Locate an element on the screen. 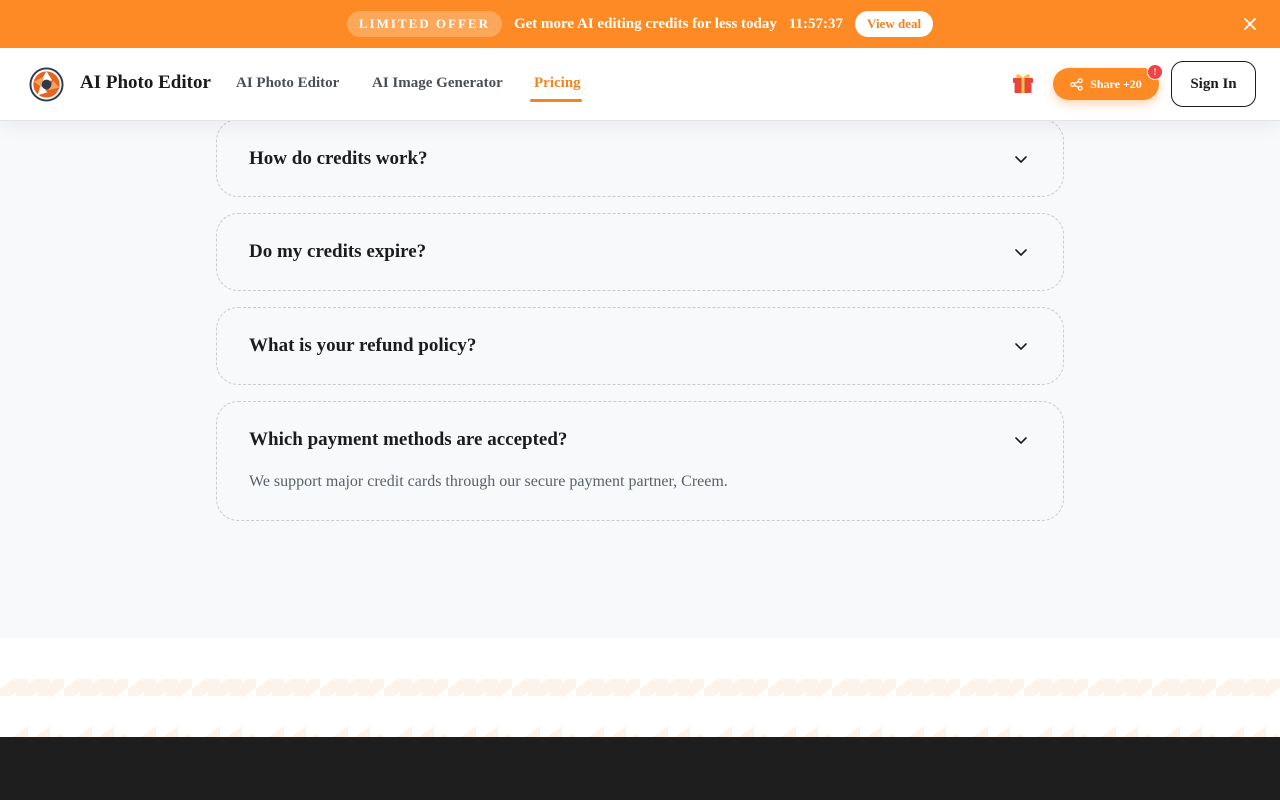 The image size is (1280, 800). brand-name: AI Photo Editor is located at coordinates (145, 83).